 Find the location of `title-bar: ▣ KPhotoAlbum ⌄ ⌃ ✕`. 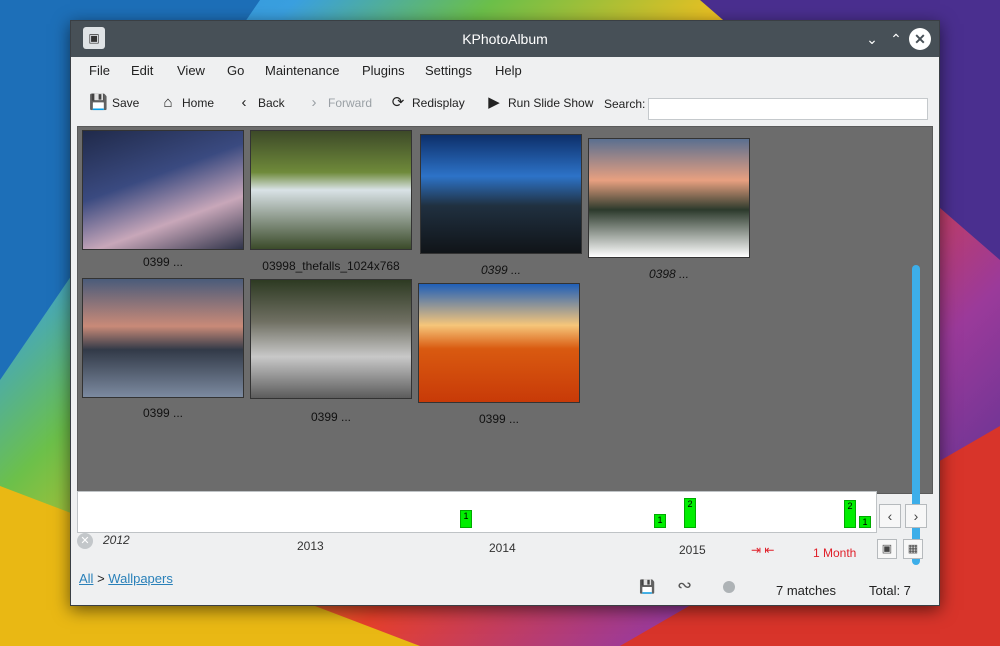

title-bar: ▣ KPhotoAlbum ⌄ ⌃ ✕ is located at coordinates (505, 39).